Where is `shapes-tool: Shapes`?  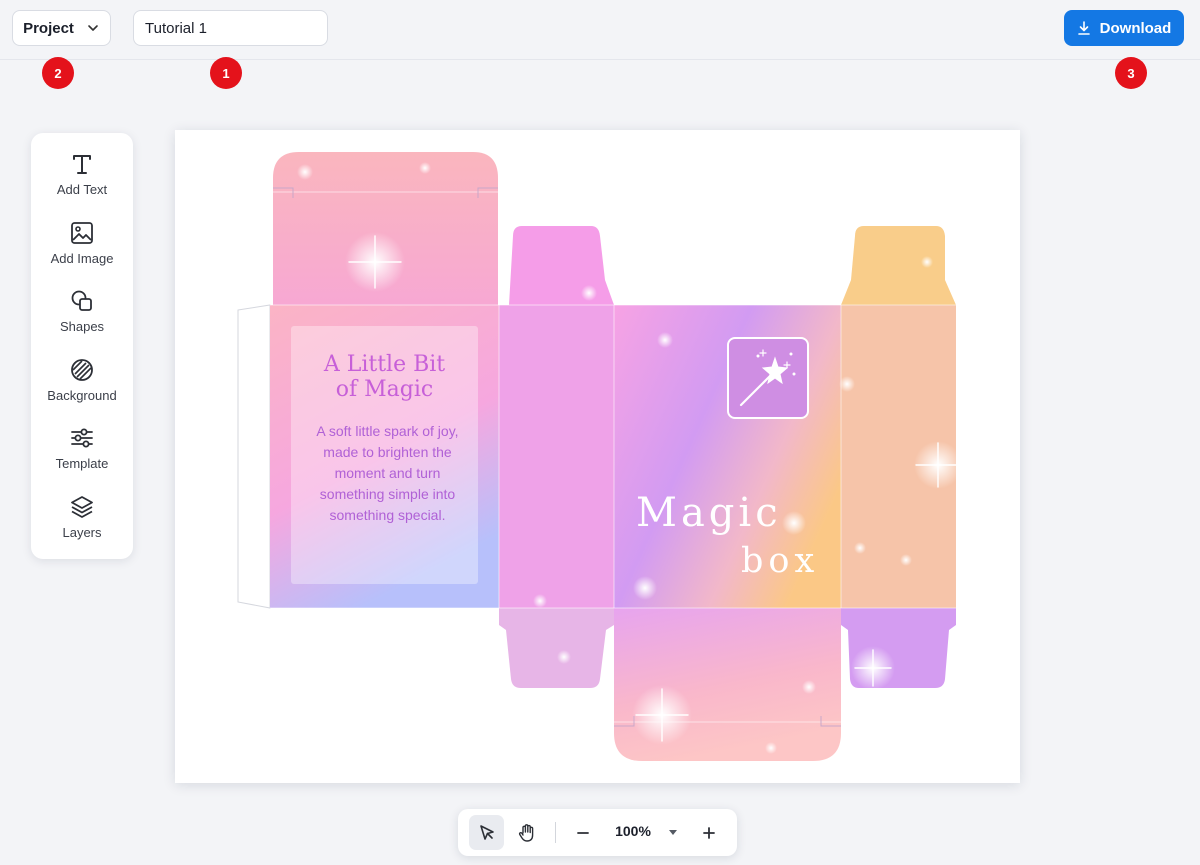
shapes-tool: Shapes is located at coordinates (82, 319).